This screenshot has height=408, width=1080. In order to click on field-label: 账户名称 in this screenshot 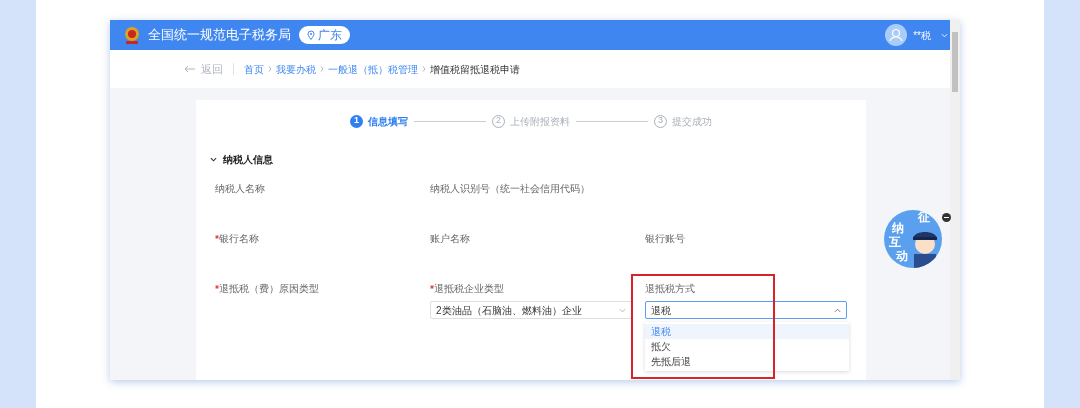, I will do `click(450, 239)`.